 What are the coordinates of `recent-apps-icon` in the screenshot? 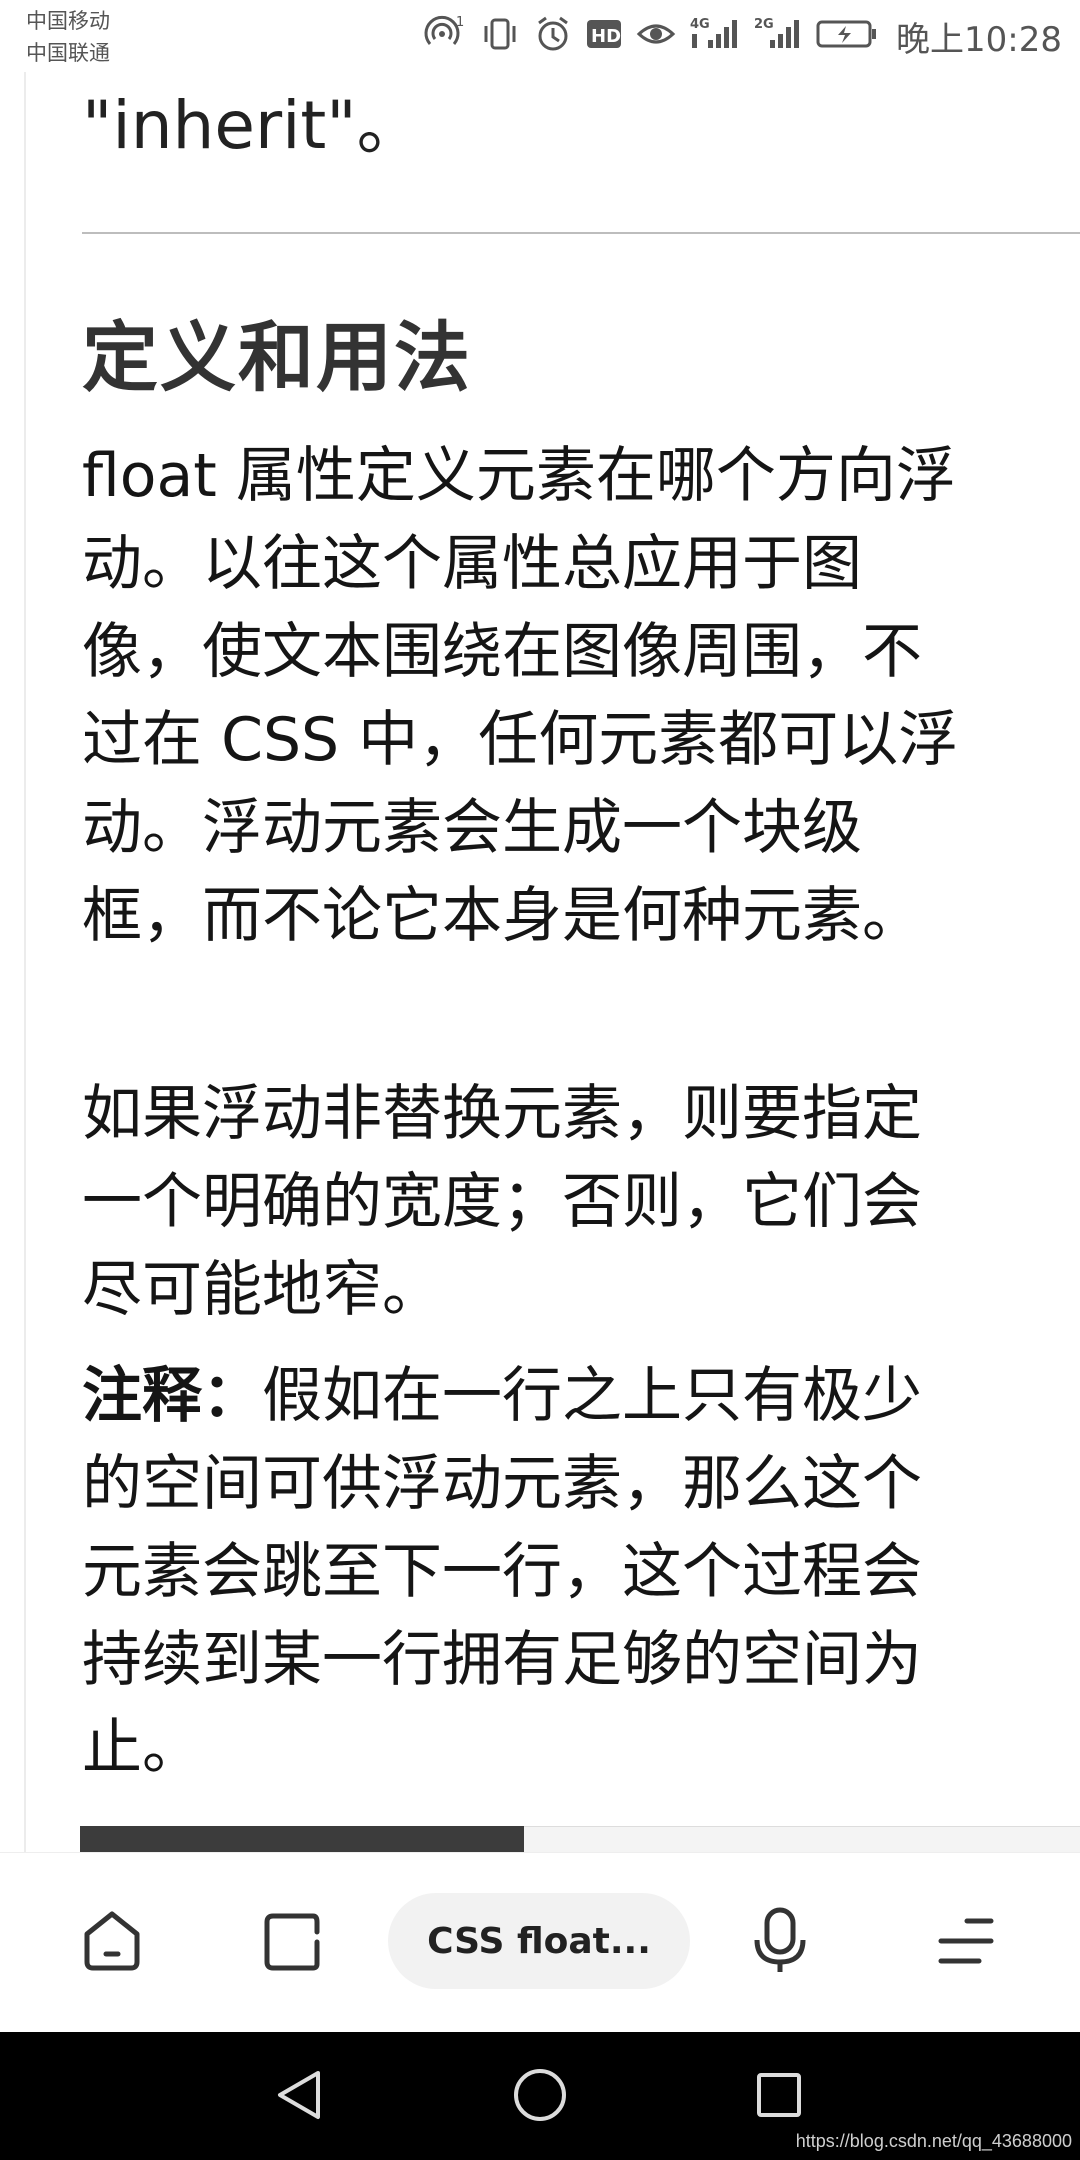 It's located at (779, 2097).